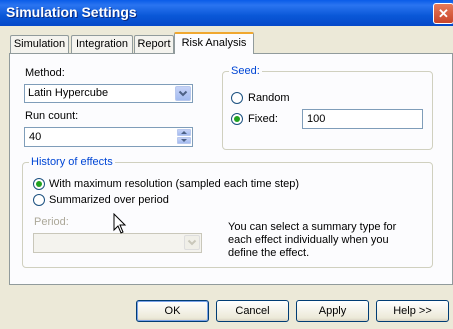 The image size is (453, 329). I want to click on history-legend: History of effects, so click(72, 162).